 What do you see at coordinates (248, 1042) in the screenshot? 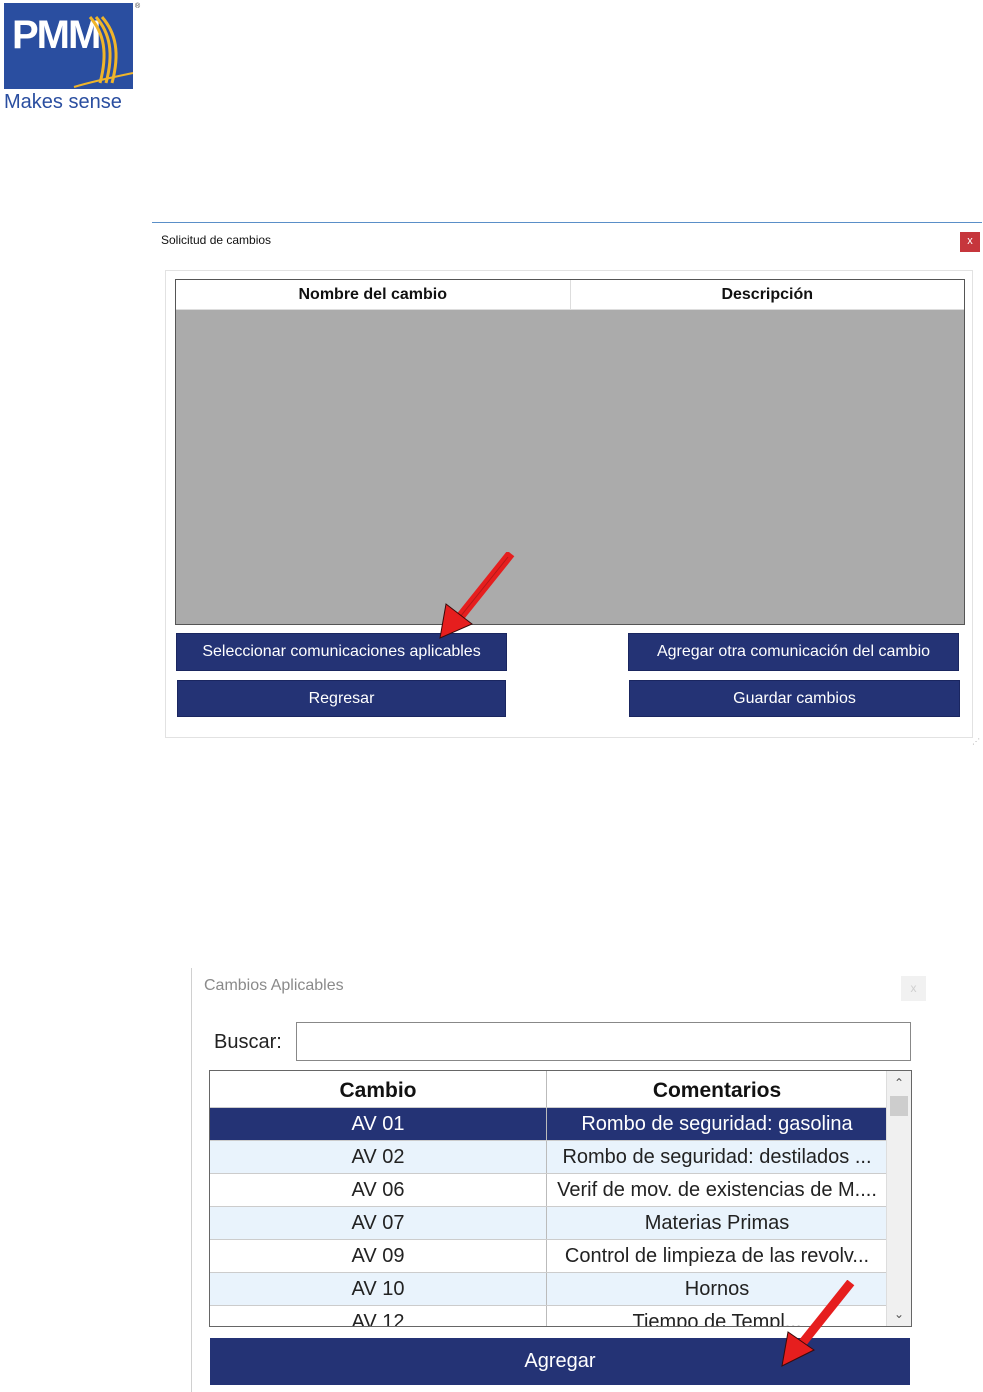
I see `search-label: Buscar:` at bounding box center [248, 1042].